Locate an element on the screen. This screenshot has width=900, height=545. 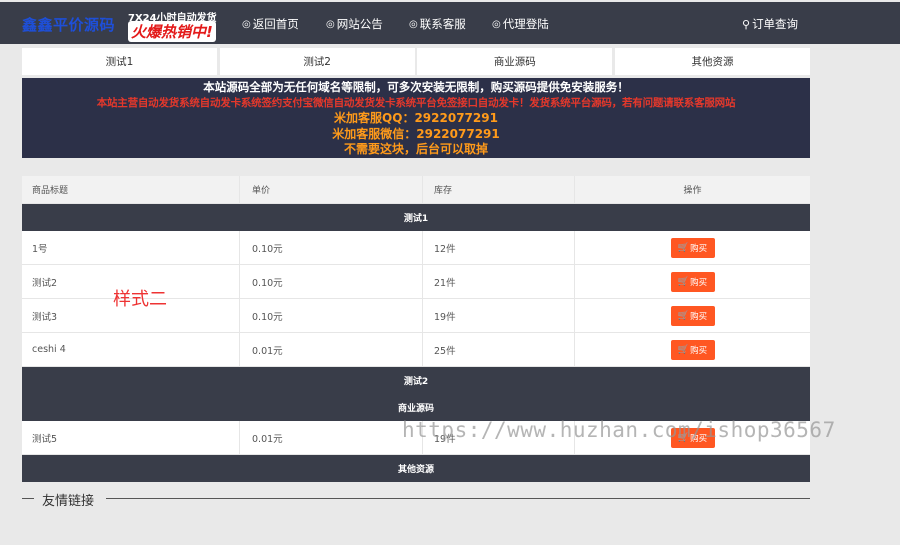
search-icon: ⚲ is located at coordinates (746, 24).